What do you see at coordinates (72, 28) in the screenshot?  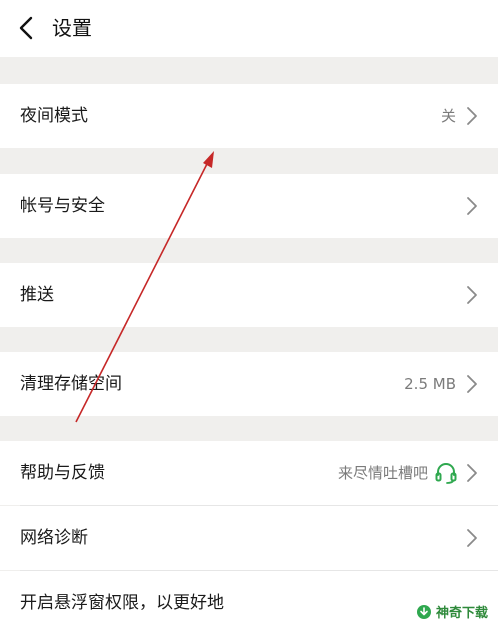 I see `page-title: 设置` at bounding box center [72, 28].